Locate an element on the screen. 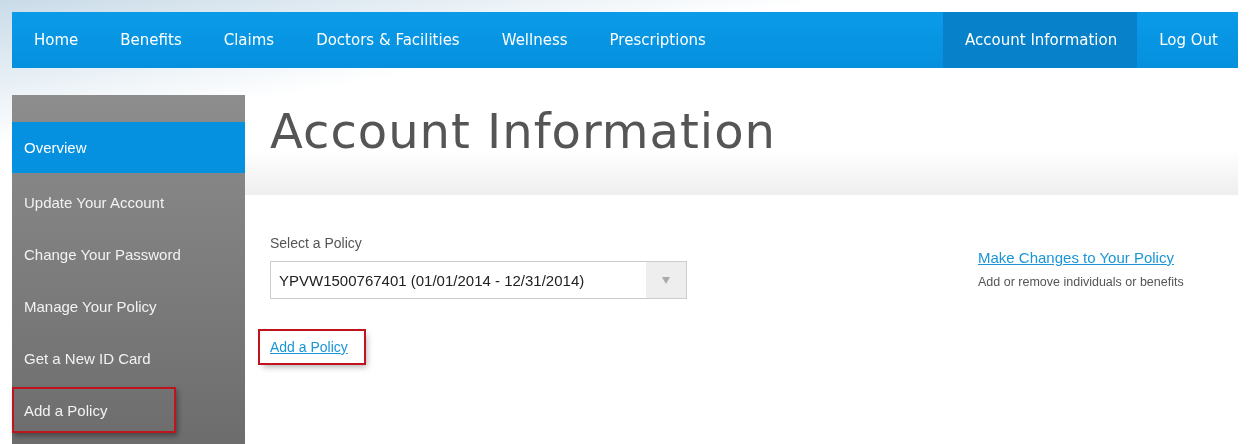 Image resolution: width=1249 pixels, height=444 pixels. sidebar-item: Change Your Password is located at coordinates (128, 254).